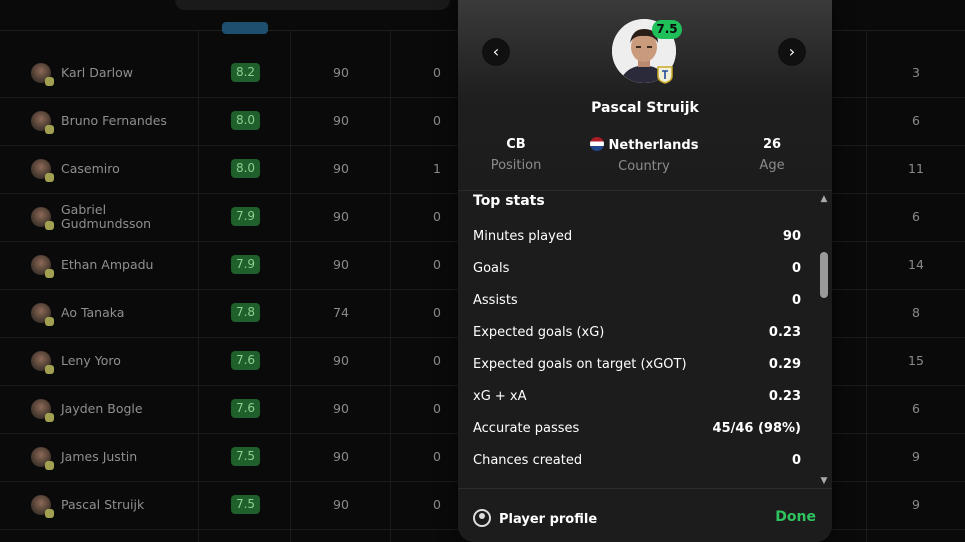  Describe the element at coordinates (114, 120) in the screenshot. I see `player-name-cell: Bruno Fernandes` at that location.